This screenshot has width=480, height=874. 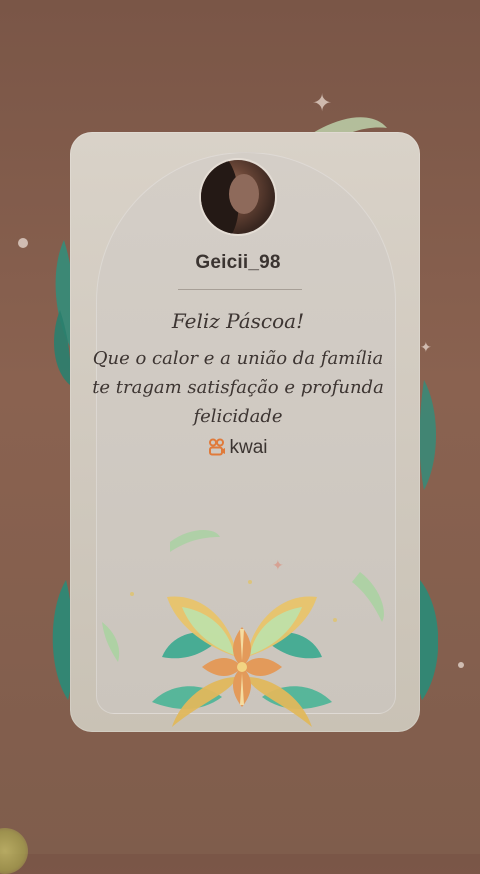 I want to click on card-flower-decoration: ✦, so click(x=243, y=628).